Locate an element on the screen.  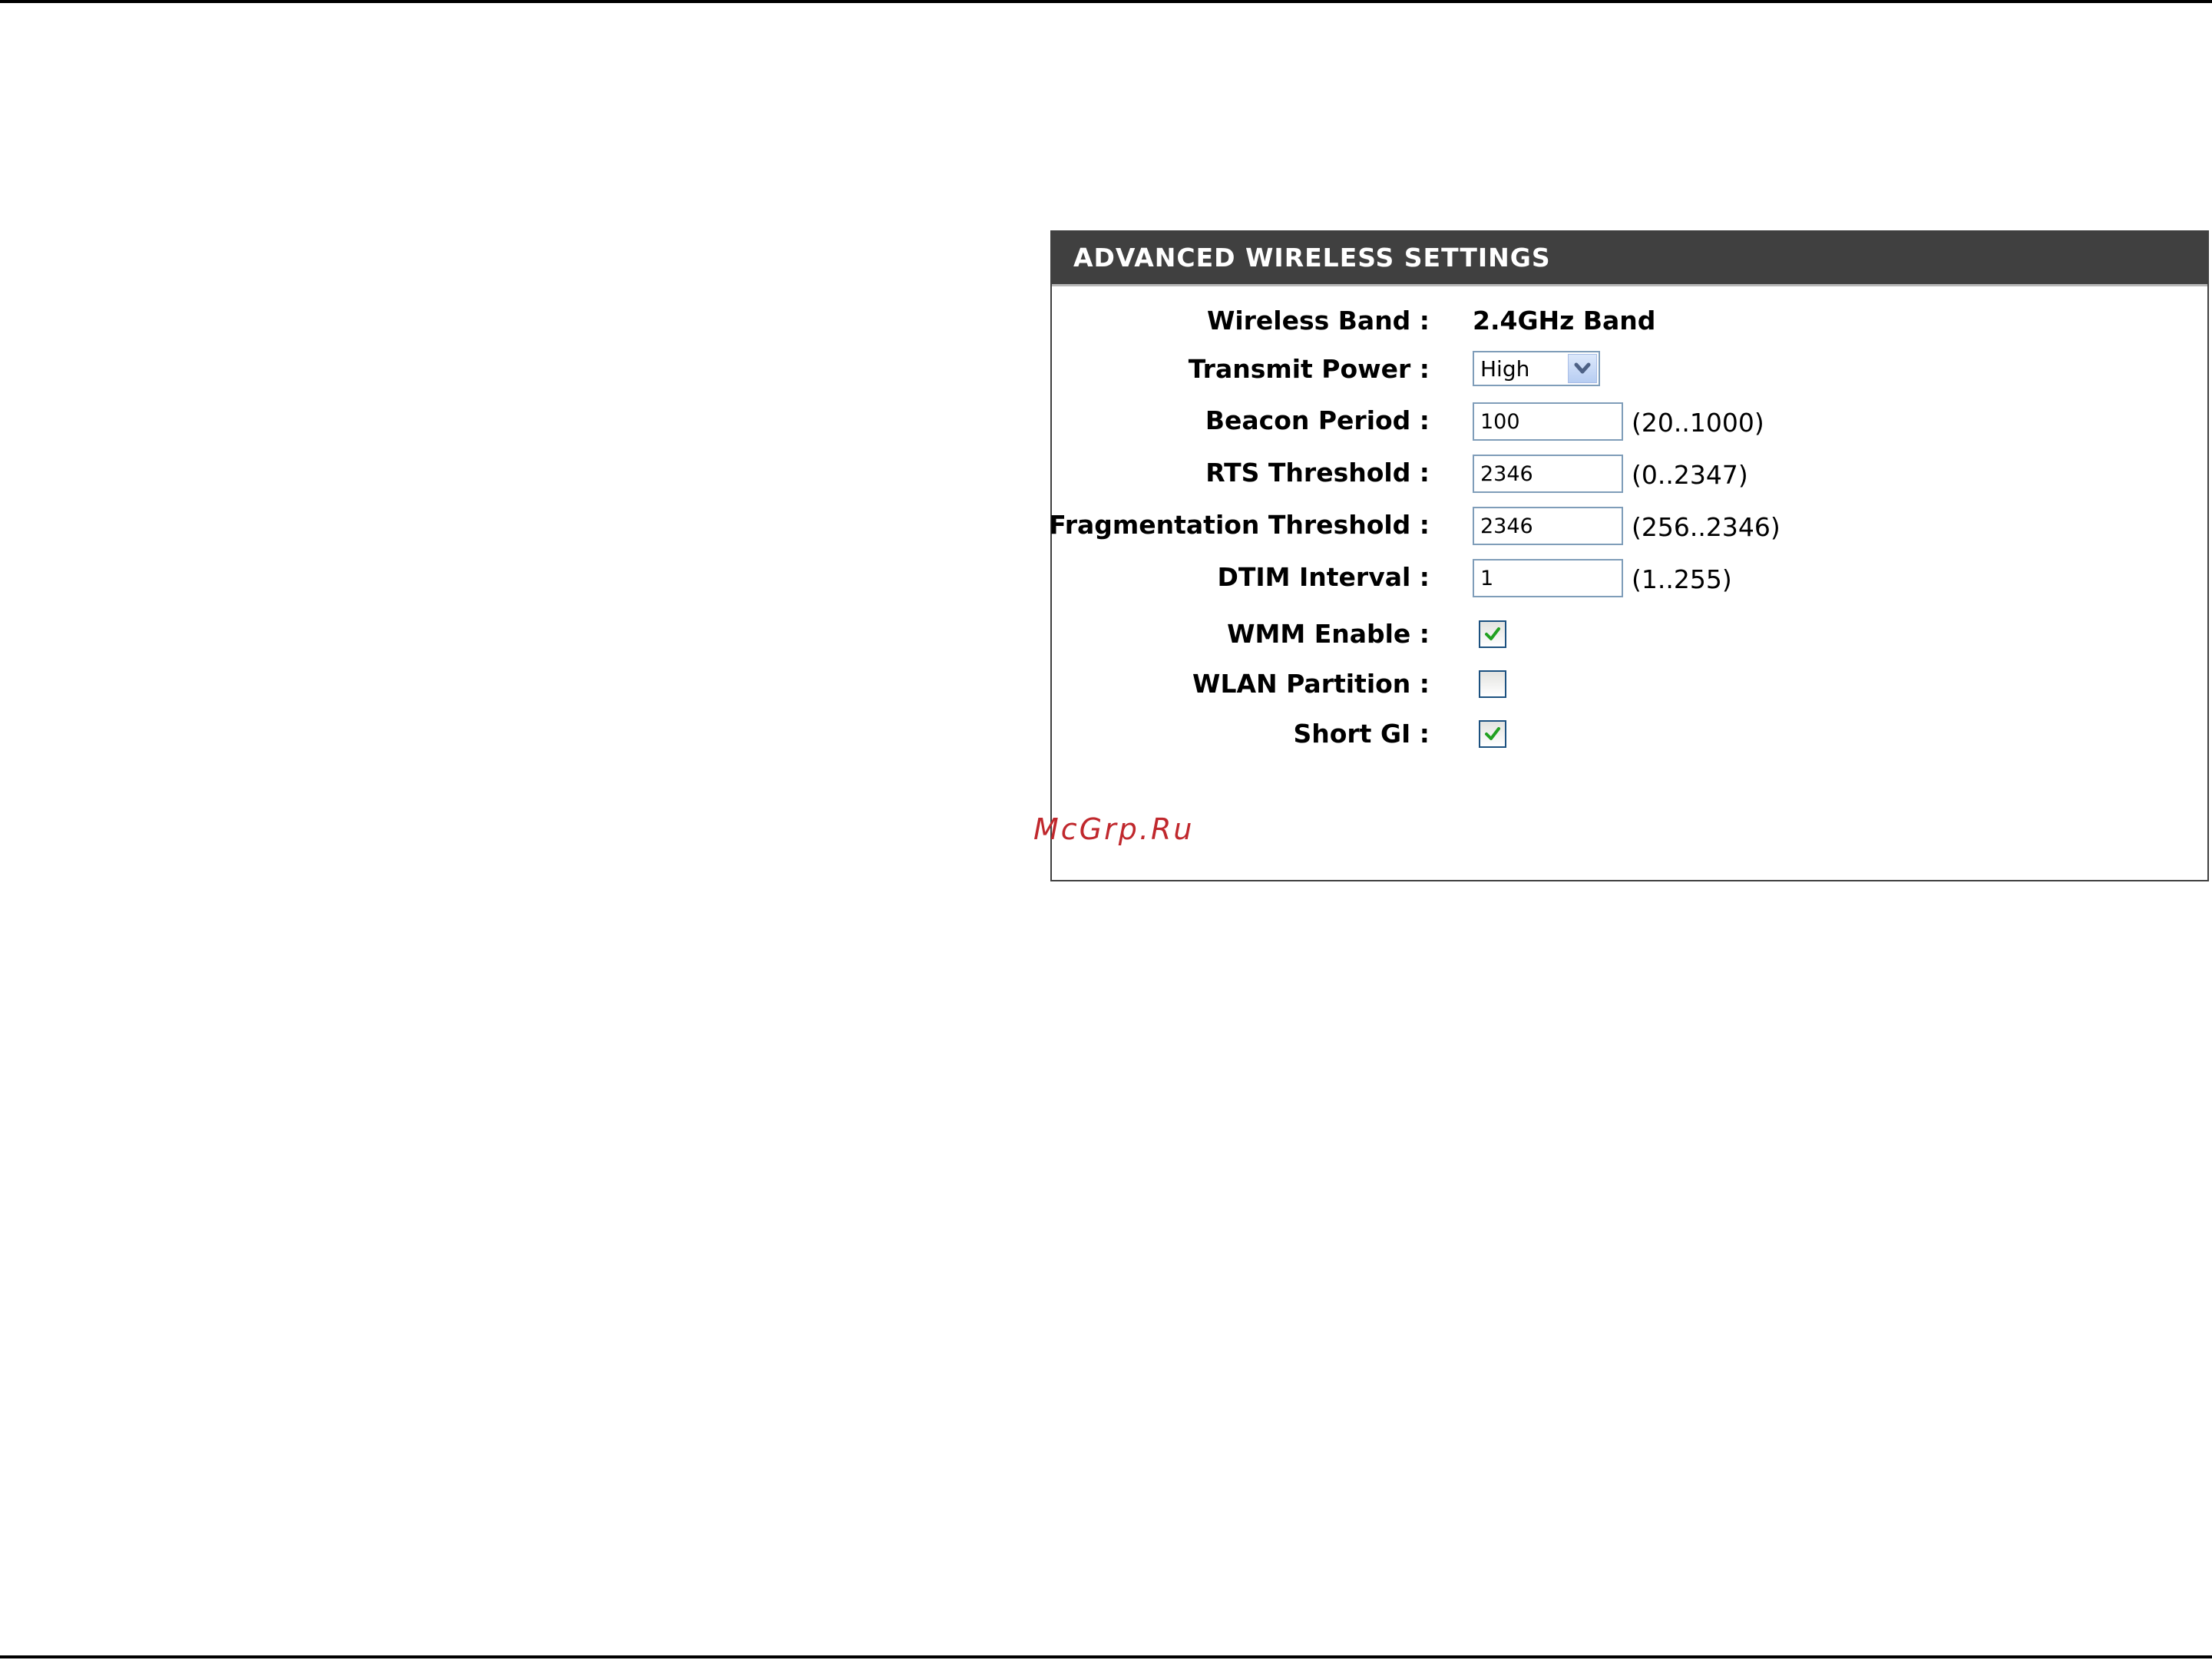
wlan-partition-row: WLAN Partition : is located at coordinates (1629, 684).